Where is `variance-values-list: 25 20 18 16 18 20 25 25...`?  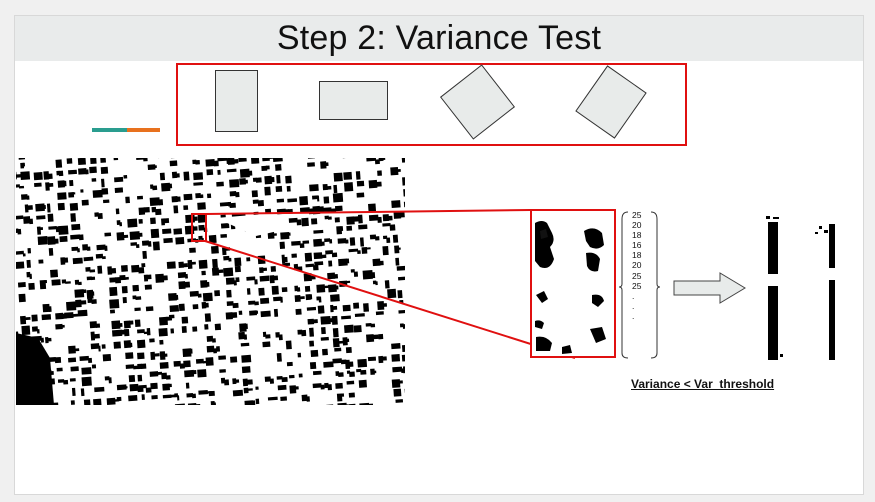
variance-values-list: 25 20 18 16 18 20 25 25... is located at coordinates (636, 265).